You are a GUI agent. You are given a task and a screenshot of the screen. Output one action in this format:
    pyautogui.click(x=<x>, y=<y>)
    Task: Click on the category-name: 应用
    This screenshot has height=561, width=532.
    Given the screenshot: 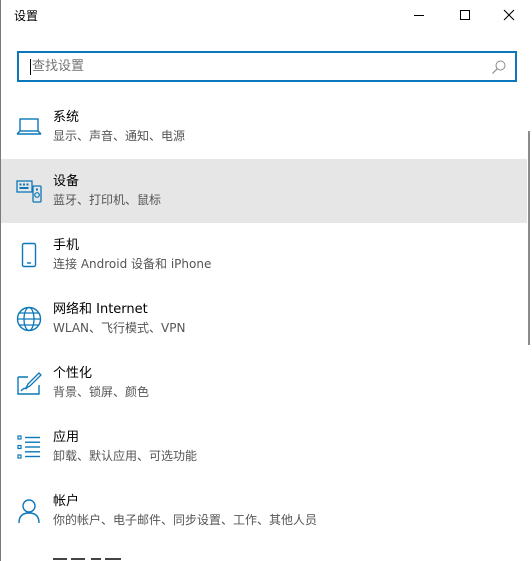 What is the action you would take?
    pyautogui.click(x=66, y=437)
    